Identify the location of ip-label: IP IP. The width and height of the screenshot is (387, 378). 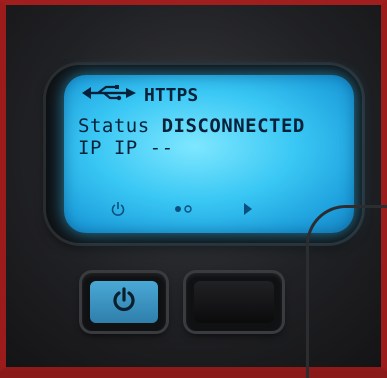
(108, 148).